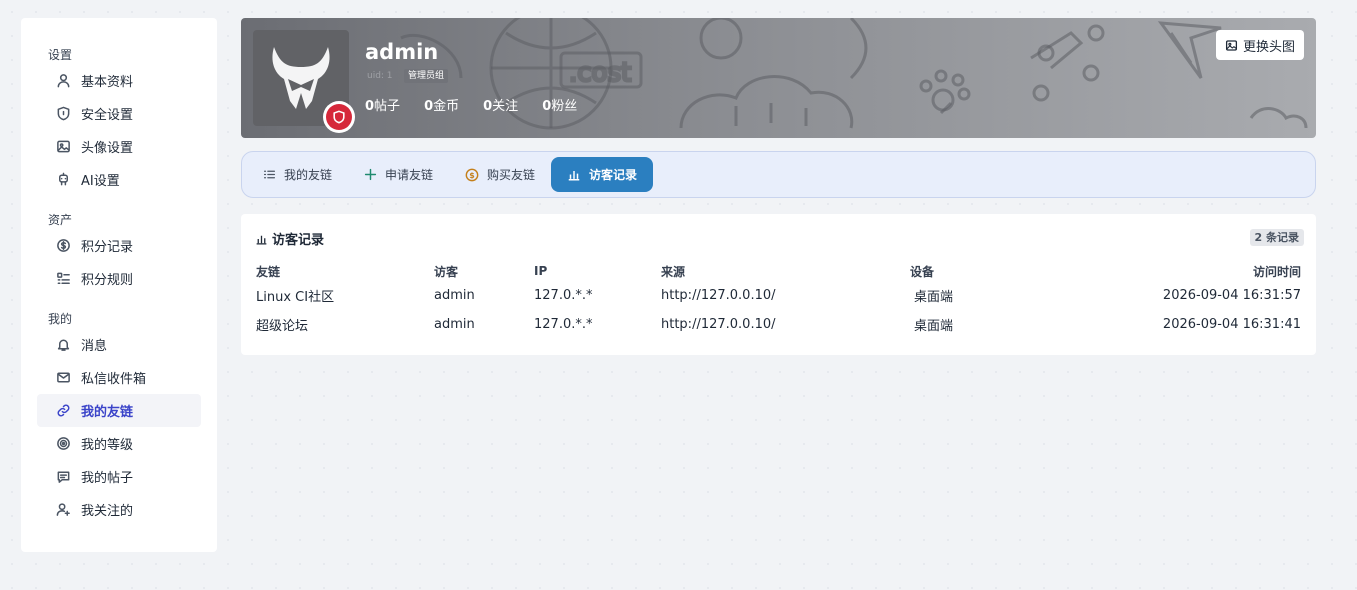  I want to click on sidebar-item-my-links: 我的友链, so click(119, 410).